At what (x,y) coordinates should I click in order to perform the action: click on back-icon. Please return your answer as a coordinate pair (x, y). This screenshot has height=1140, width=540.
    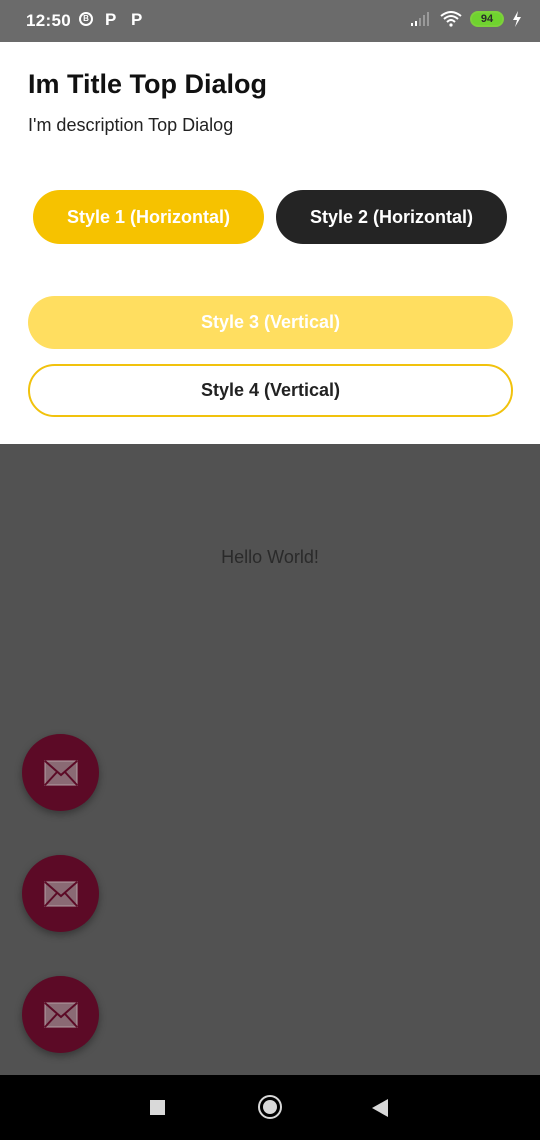
    Looking at the image, I should click on (380, 1108).